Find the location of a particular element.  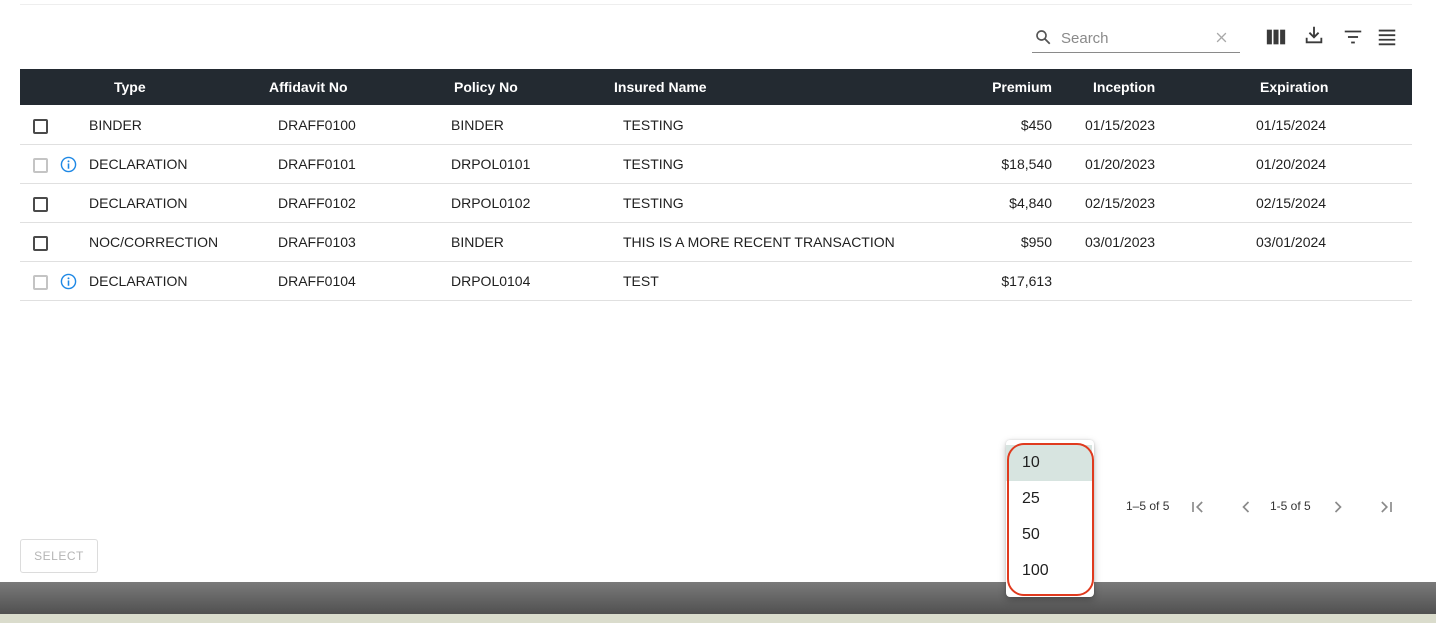

search-field is located at coordinates (1136, 38).